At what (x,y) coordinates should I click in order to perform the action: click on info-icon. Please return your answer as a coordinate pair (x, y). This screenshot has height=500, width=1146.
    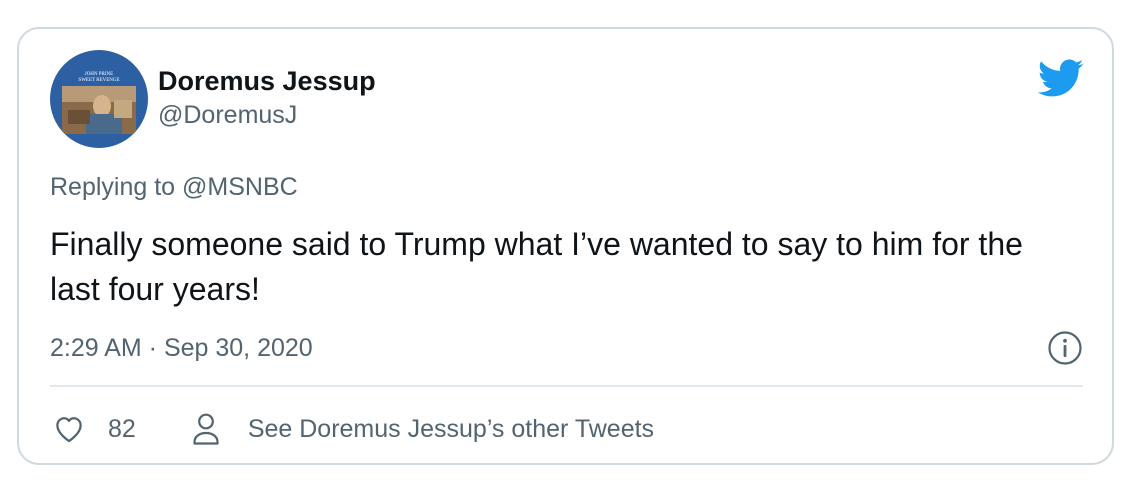
    Looking at the image, I should click on (1065, 348).